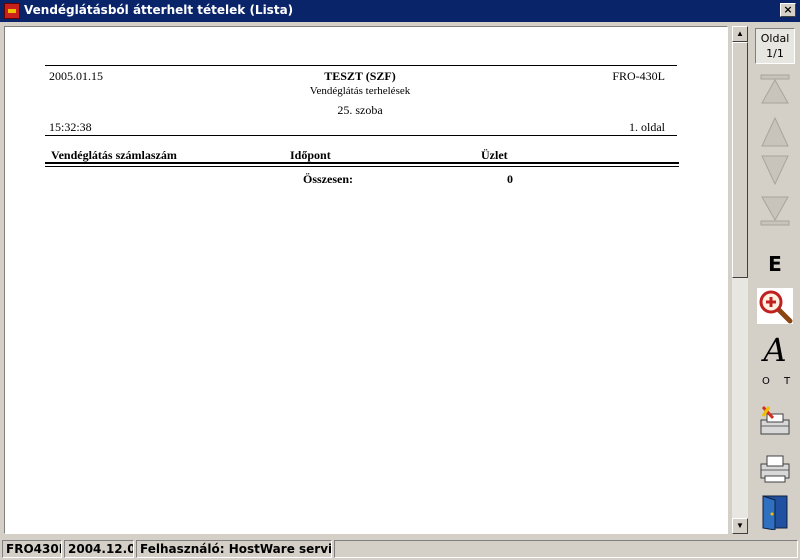 The image size is (800, 560). I want to click on printer-setup-icon, so click(775, 422).